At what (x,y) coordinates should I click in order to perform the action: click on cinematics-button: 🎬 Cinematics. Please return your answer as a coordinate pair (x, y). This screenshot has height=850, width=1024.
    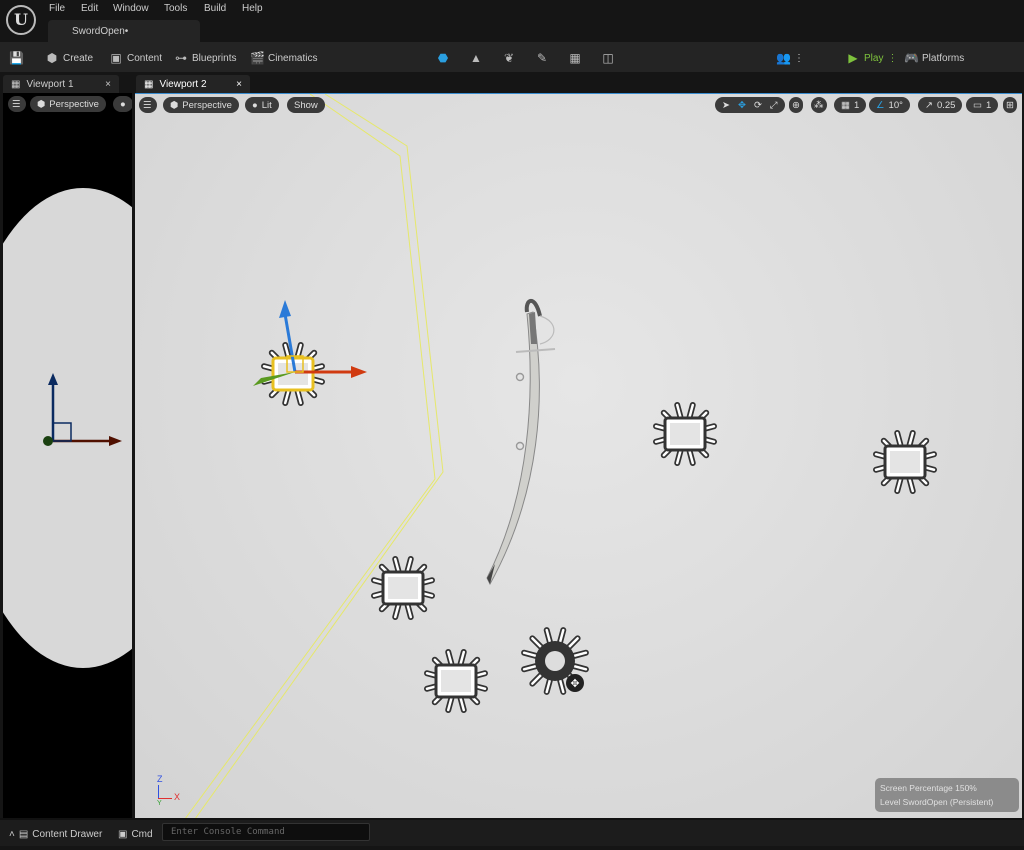
    Looking at the image, I should click on (283, 58).